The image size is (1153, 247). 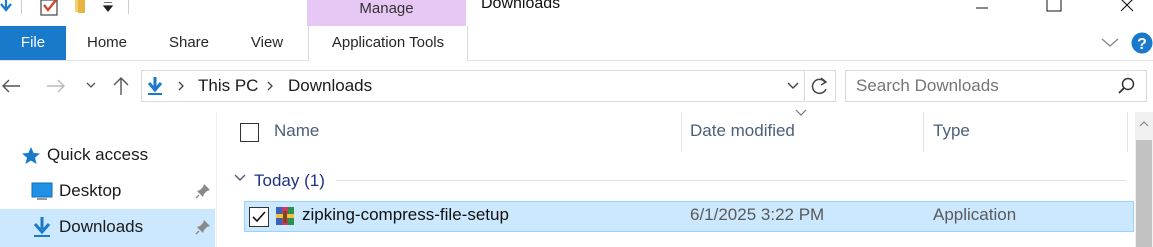 I want to click on vertical-scrollbar, so click(x=1144, y=179).